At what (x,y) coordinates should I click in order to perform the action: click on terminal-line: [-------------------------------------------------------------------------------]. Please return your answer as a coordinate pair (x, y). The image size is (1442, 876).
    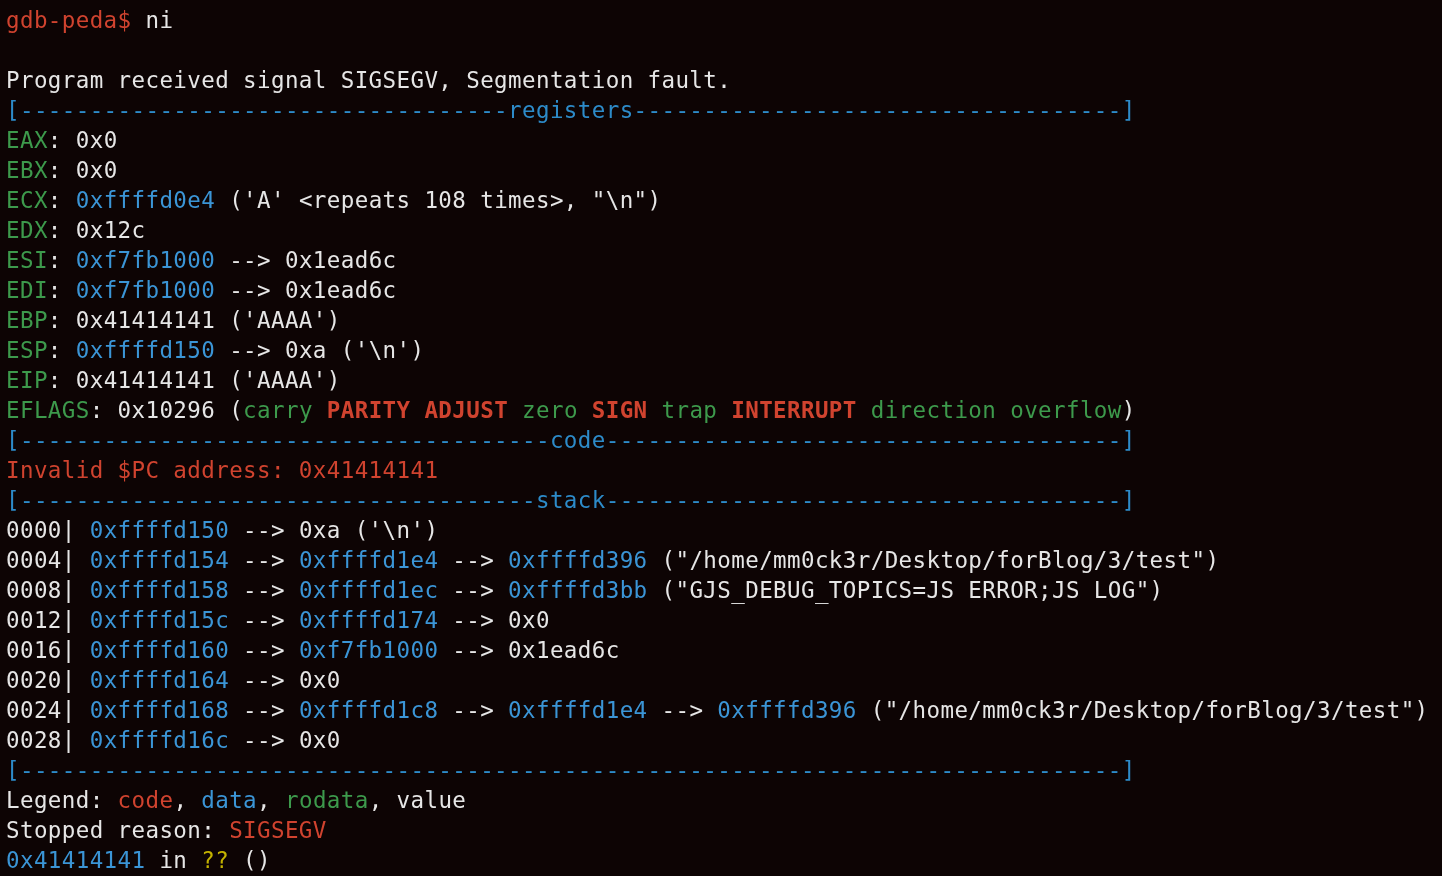
    Looking at the image, I should click on (571, 770).